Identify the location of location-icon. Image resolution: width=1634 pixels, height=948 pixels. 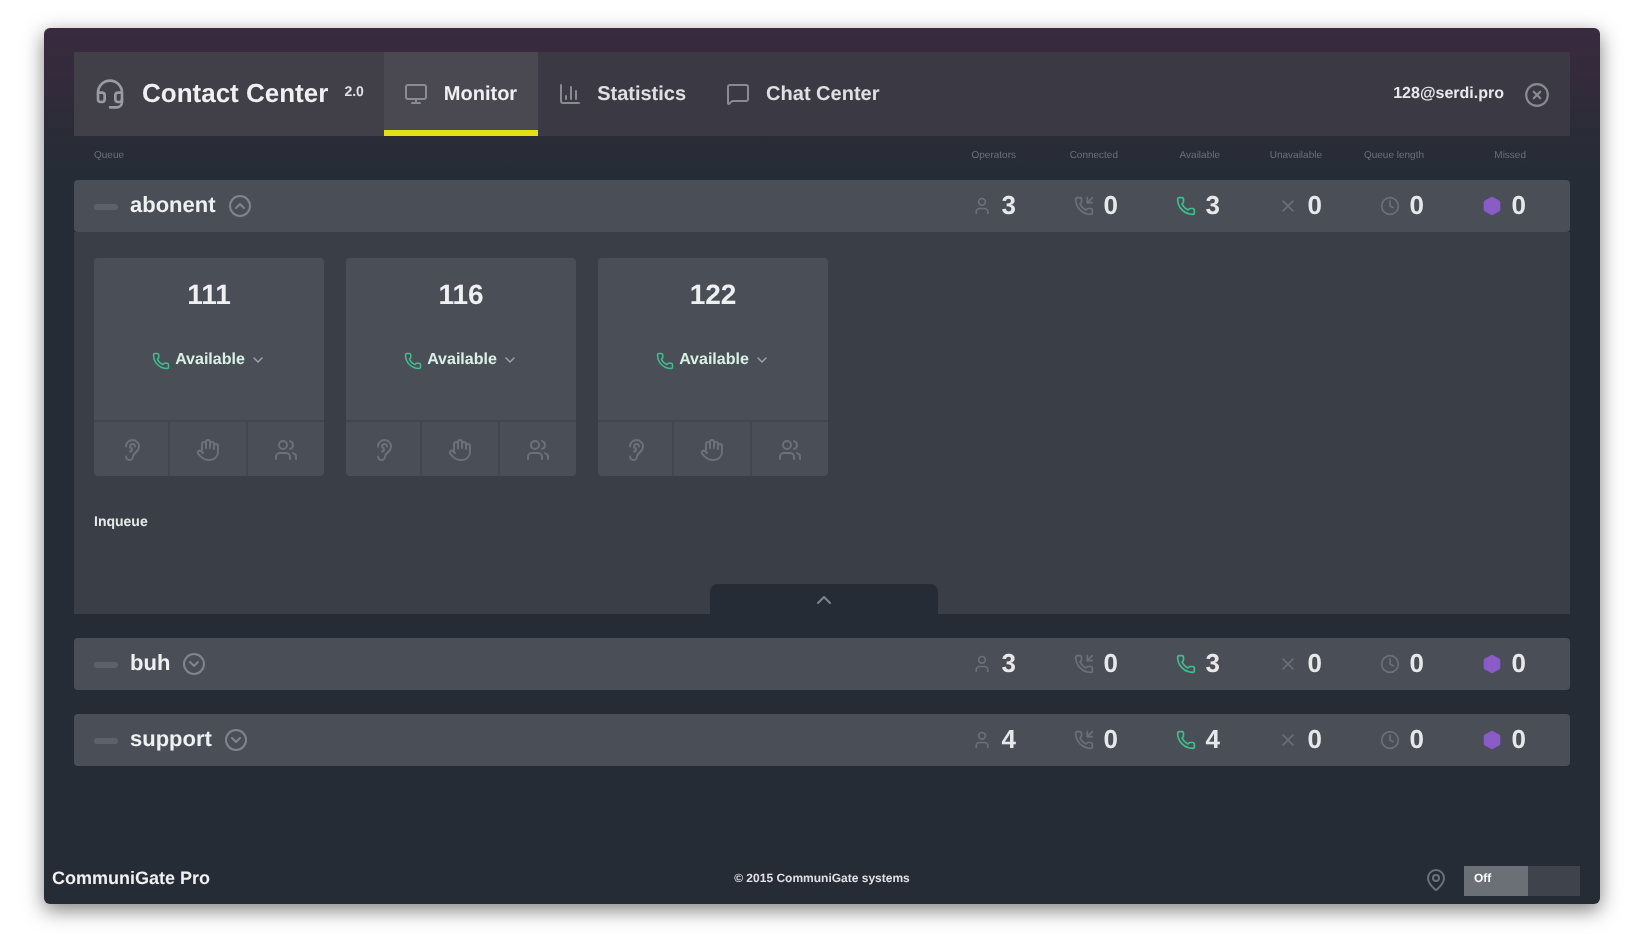
(1435, 880).